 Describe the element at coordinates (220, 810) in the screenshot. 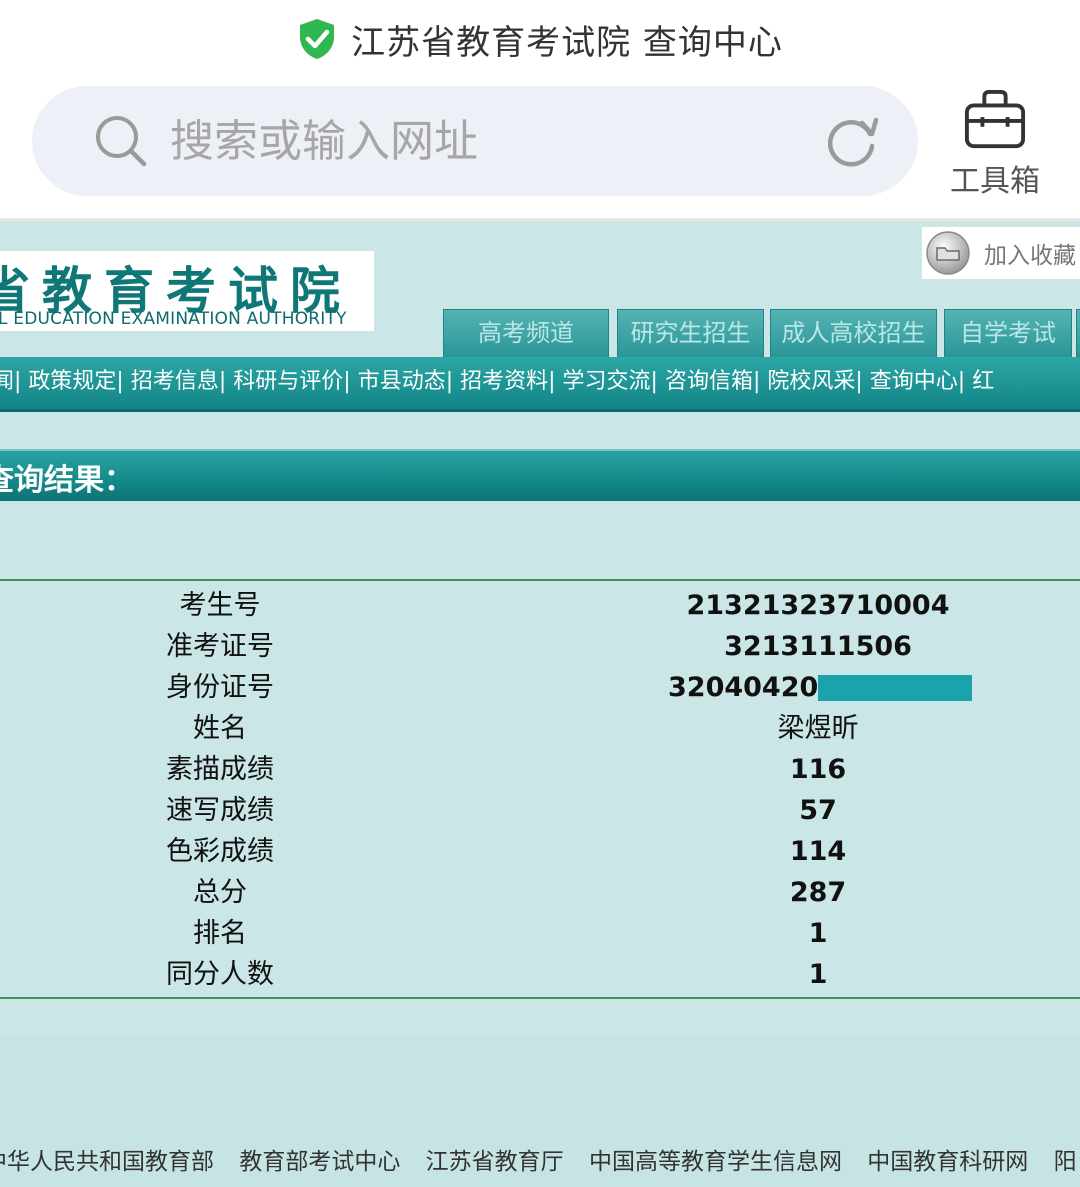

I see `row-label: 速写成绩` at that location.